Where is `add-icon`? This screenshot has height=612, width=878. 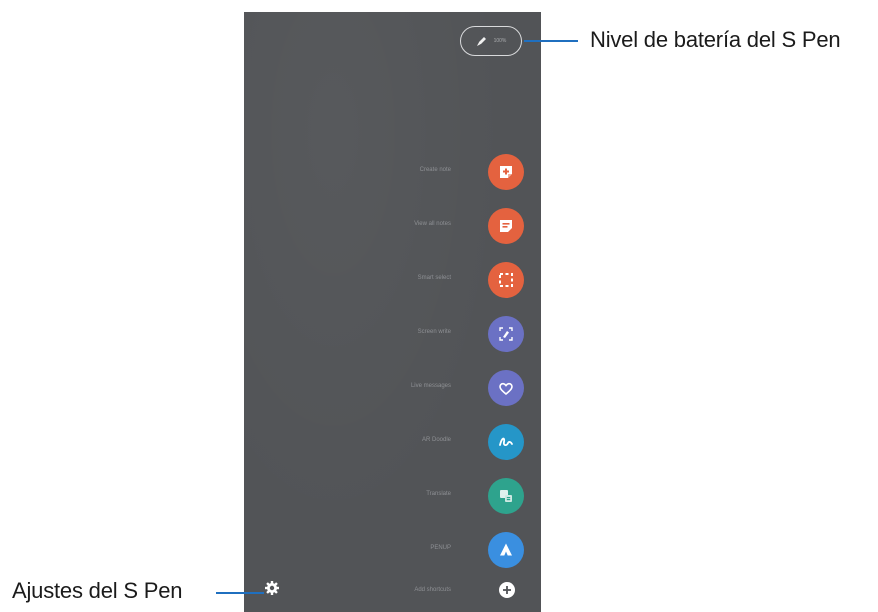 add-icon is located at coordinates (507, 590).